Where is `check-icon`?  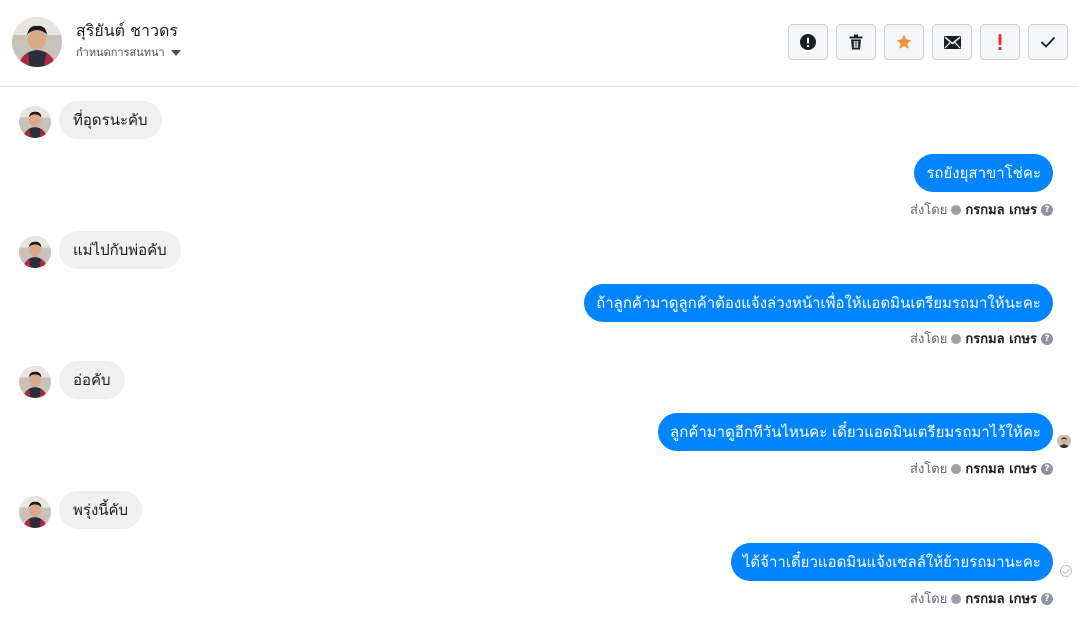
check-icon is located at coordinates (1048, 42).